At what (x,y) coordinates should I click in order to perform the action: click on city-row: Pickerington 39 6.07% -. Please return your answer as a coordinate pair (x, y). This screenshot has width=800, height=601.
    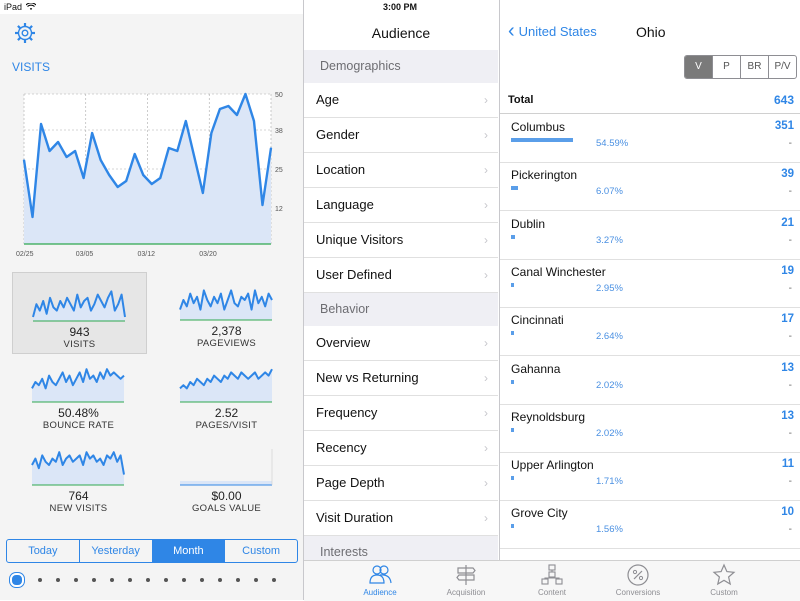
    Looking at the image, I should click on (650, 187).